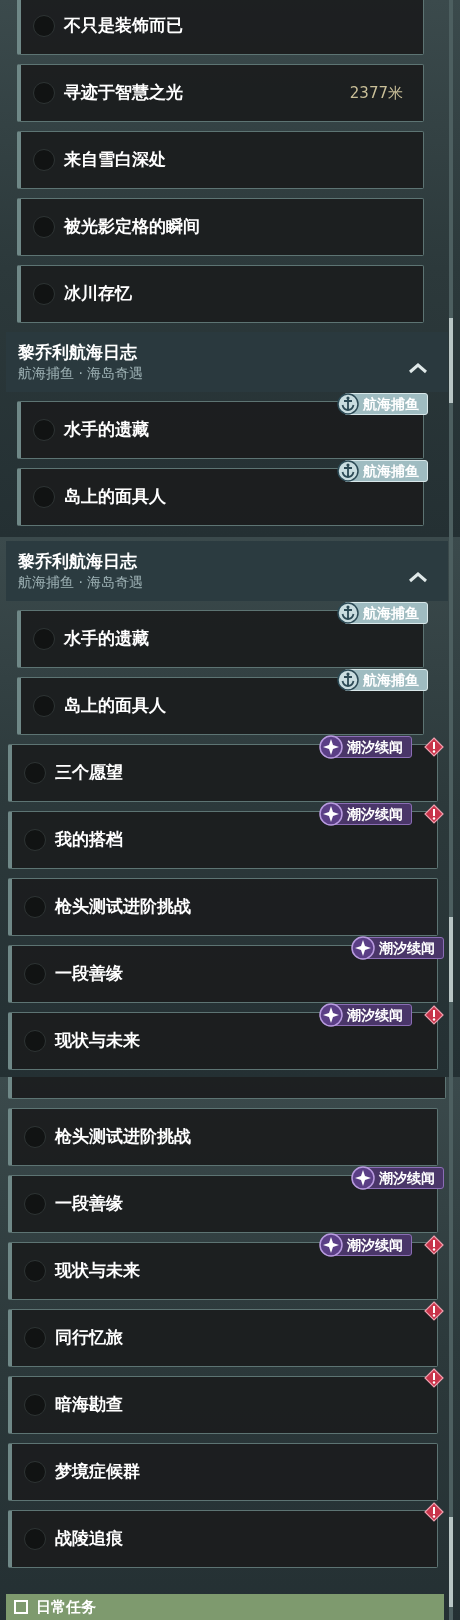  Describe the element at coordinates (124, 93) in the screenshot. I see `task-title: 寻迹于智慧之光` at that location.